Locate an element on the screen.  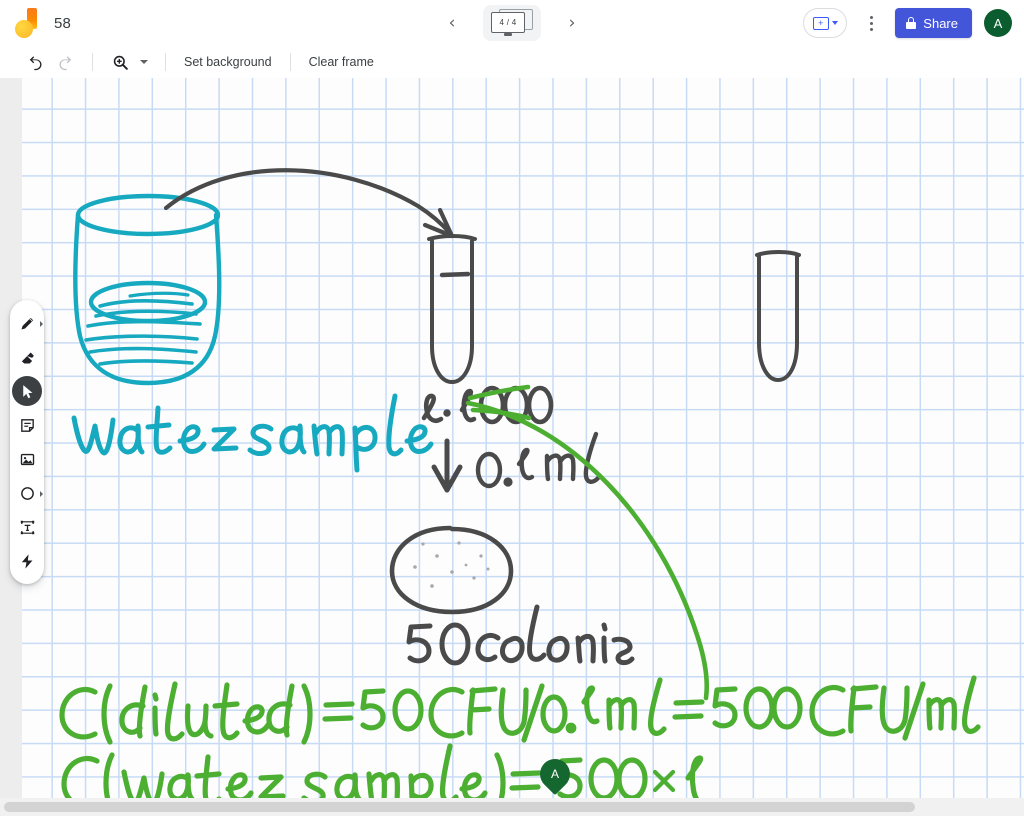
sticky-note-icon is located at coordinates (27, 425).